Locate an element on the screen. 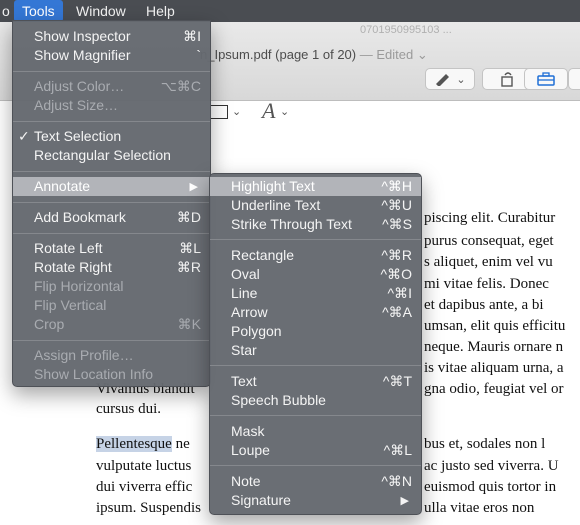 Image resolution: width=580 pixels, height=525 pixels. menu-item-underline-text: Underline Text ^⌘U is located at coordinates (315, 205).